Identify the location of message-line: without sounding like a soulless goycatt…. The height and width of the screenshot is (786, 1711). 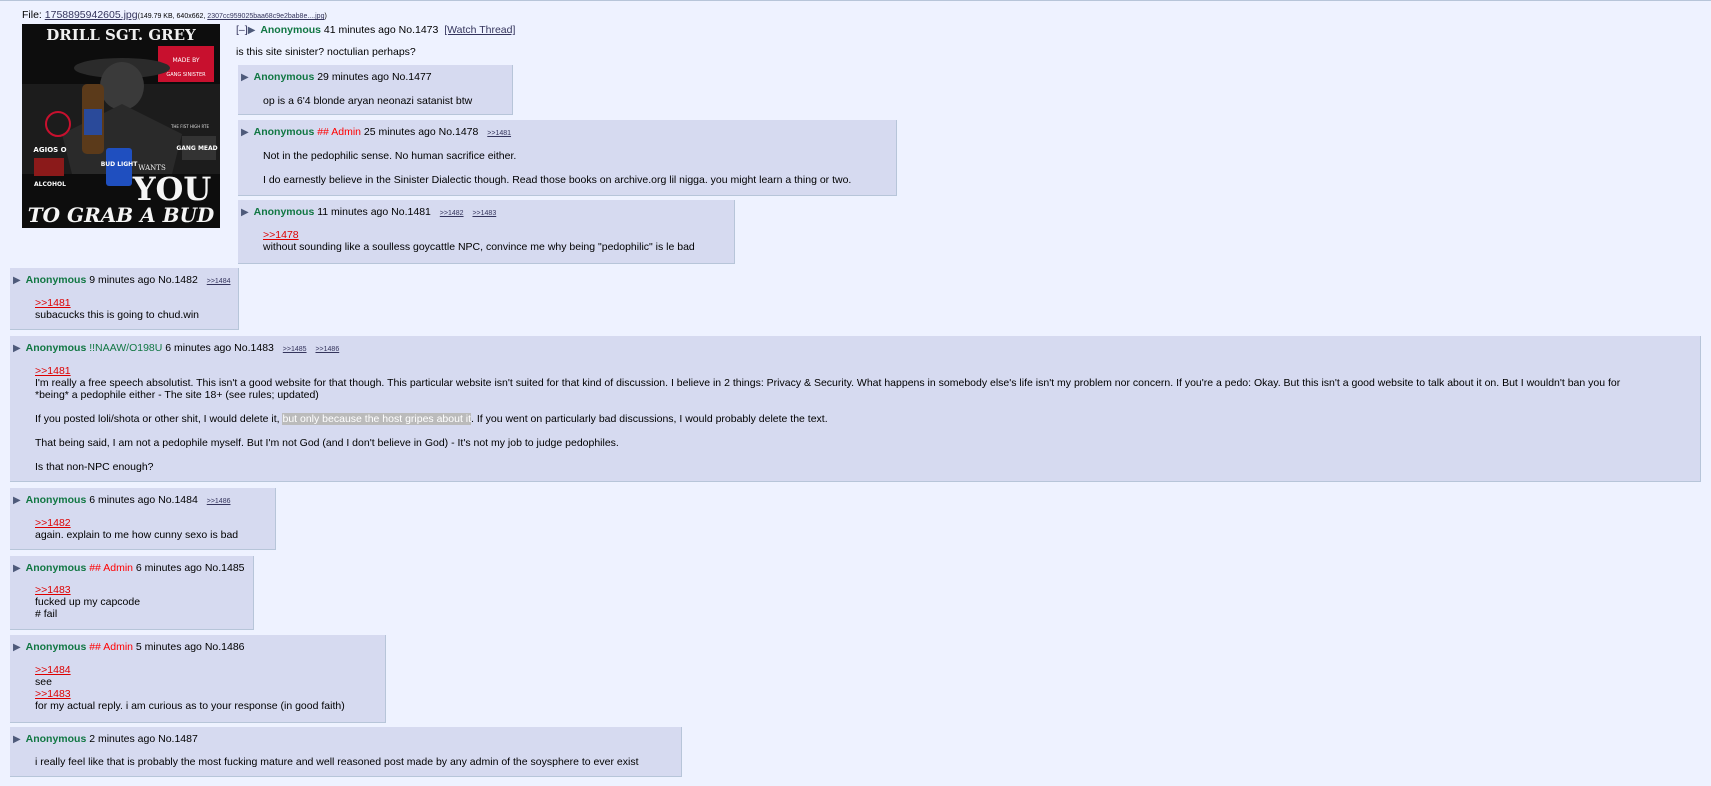
(479, 247).